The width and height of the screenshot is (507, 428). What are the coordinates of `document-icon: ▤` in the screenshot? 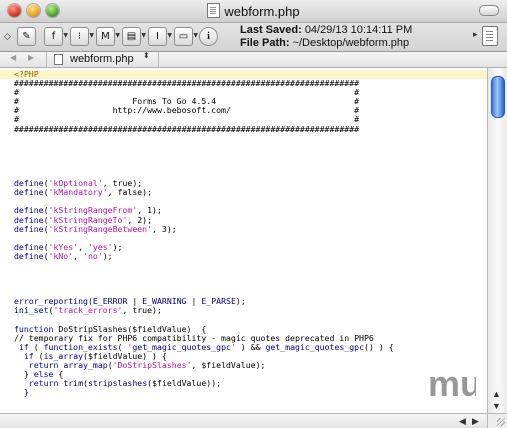 It's located at (131, 36).